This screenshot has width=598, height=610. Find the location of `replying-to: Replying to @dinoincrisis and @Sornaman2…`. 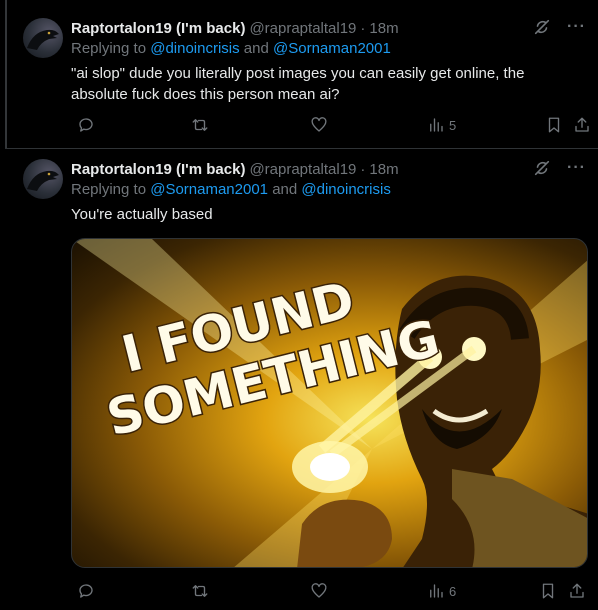

replying-to: Replying to @dinoincrisis and @Sornaman2… is located at coordinates (231, 48).